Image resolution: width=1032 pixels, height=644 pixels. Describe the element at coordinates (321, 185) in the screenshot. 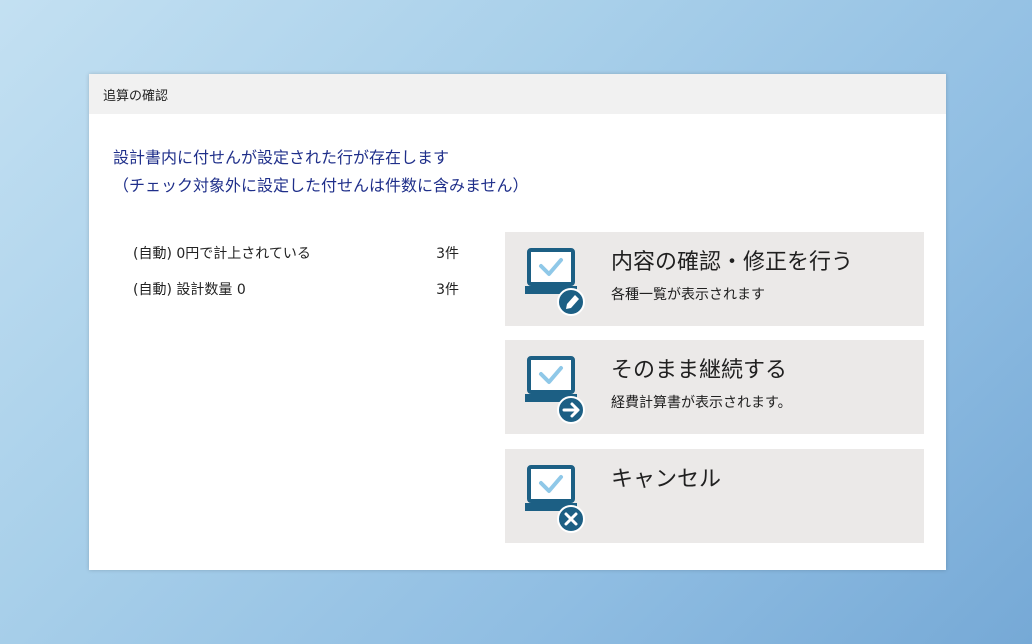

I see `message-line-2: （チェック対象外に設定した付せんは件数に含みません）` at that location.